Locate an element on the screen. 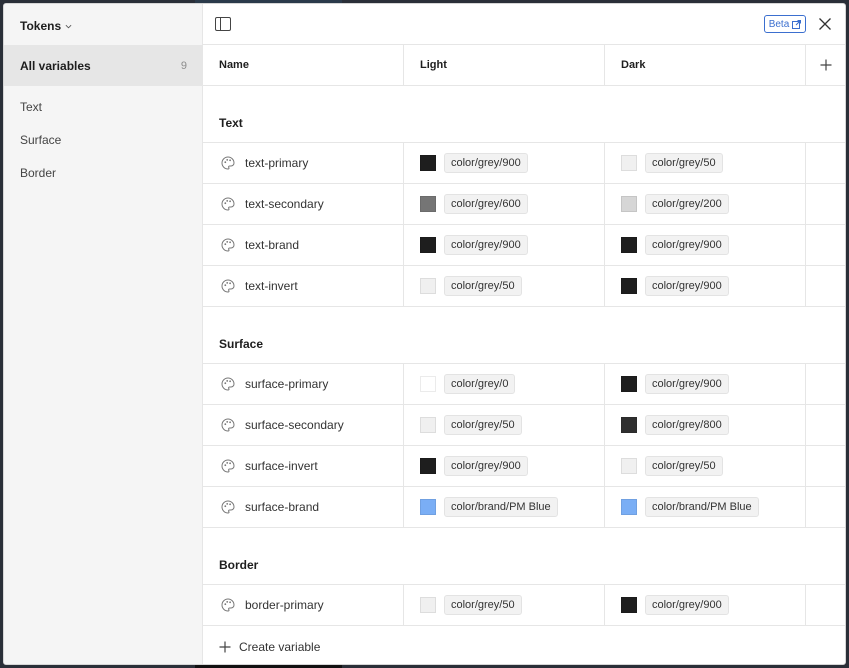 The width and height of the screenshot is (849, 668). variable-name-cell: text-secondary is located at coordinates (303, 204).